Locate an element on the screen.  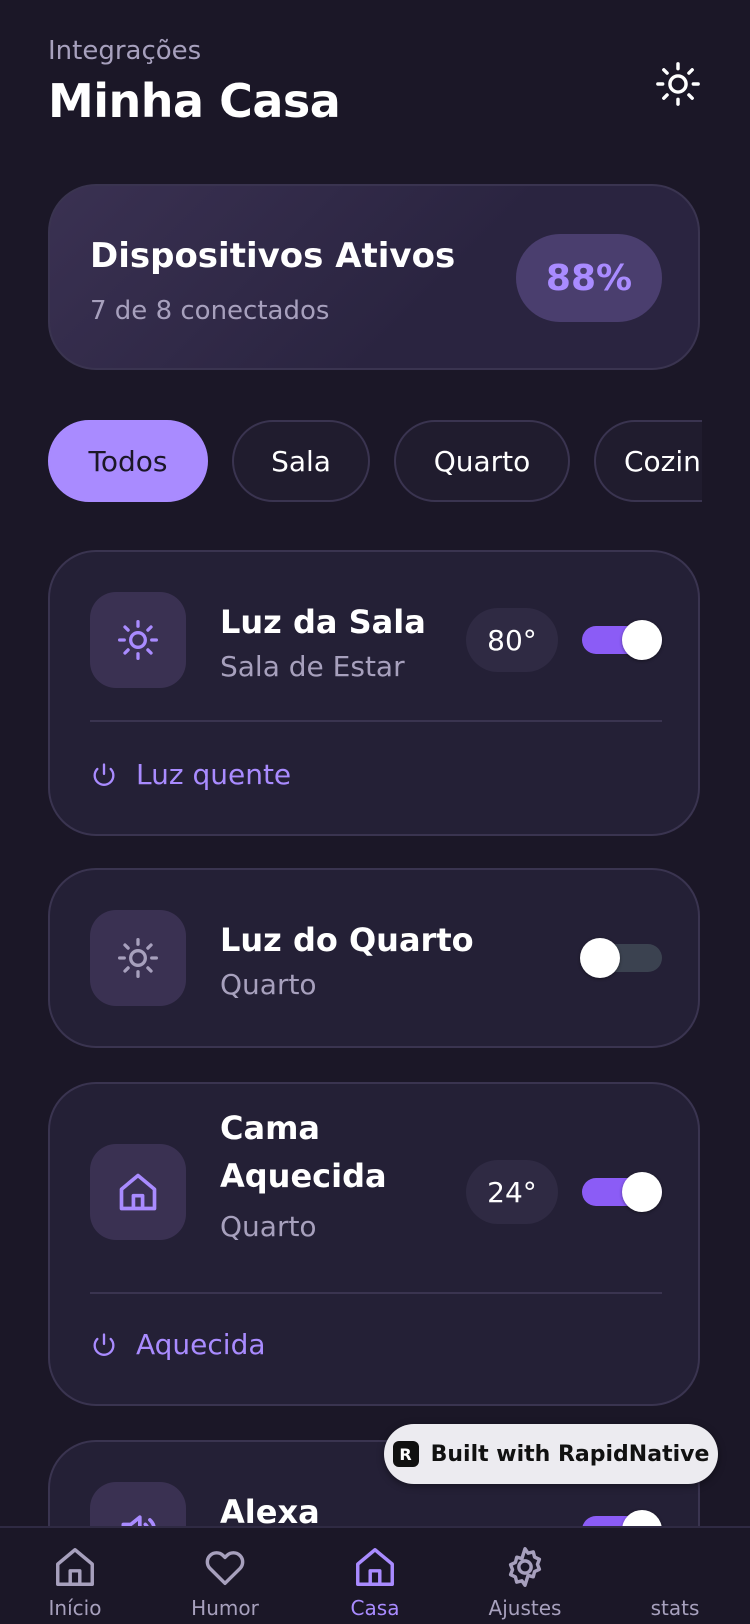
tab-humor: Humor is located at coordinates (225, 1582).